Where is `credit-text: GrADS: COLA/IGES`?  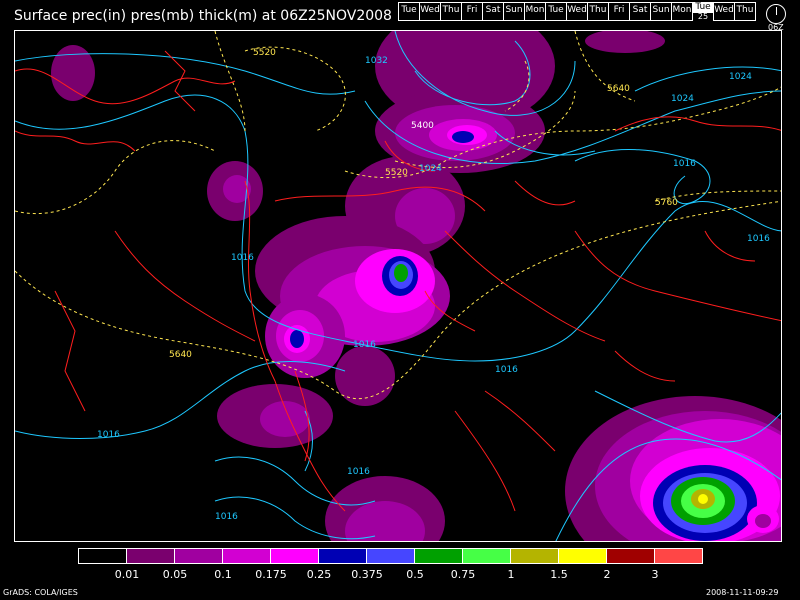
credit-text: GrADS: COLA/IGES is located at coordinates (40, 592).